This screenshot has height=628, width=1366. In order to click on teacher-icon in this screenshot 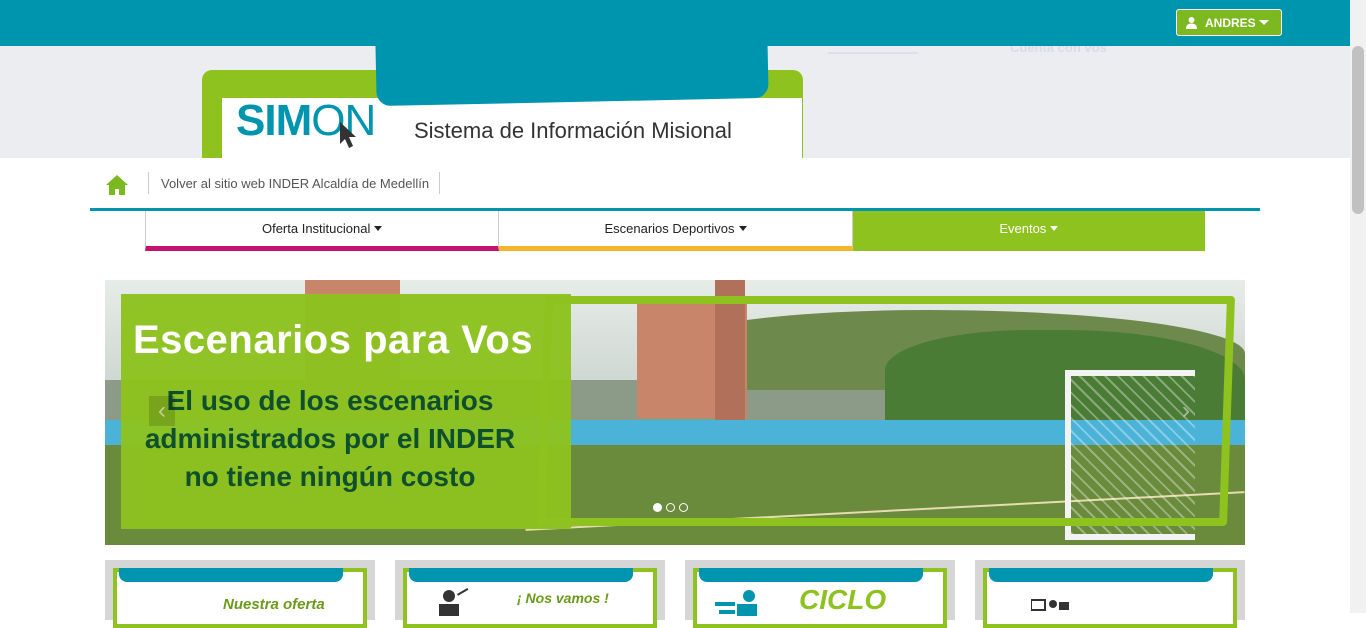, I will do `click(454, 602)`.